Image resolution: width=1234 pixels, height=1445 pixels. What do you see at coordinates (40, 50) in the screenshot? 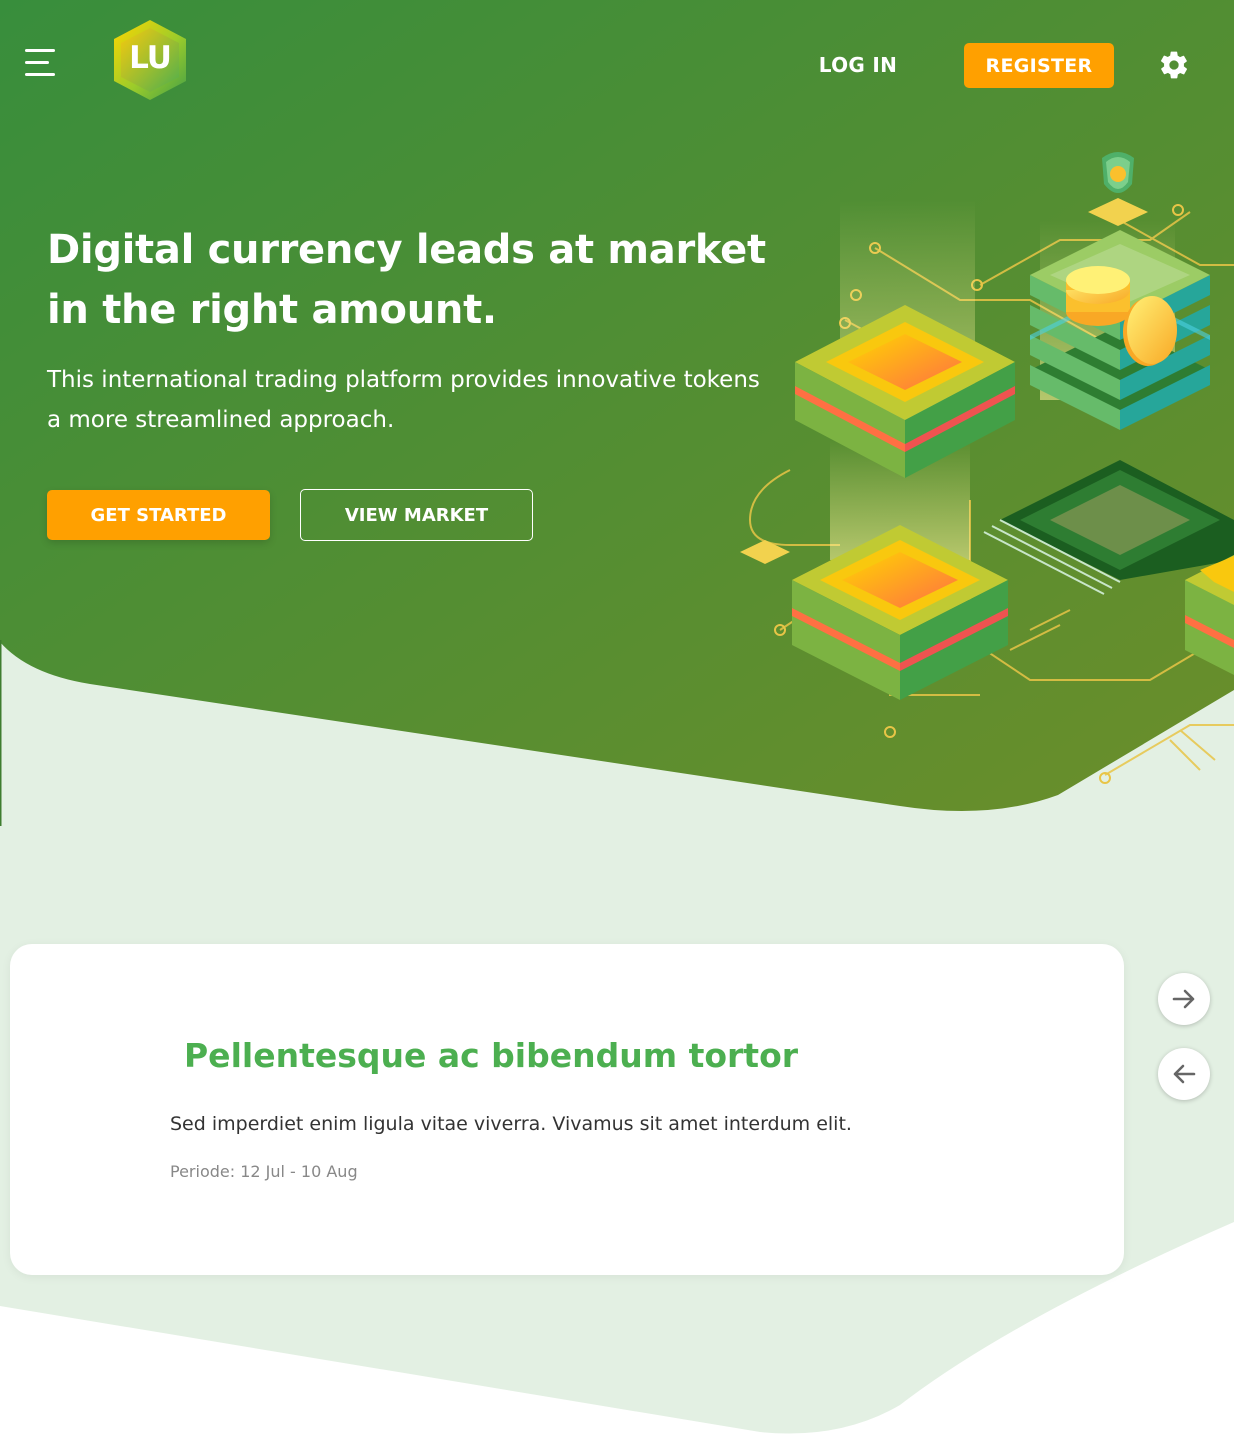
I see `hamburger-icon-bar-top` at bounding box center [40, 50].